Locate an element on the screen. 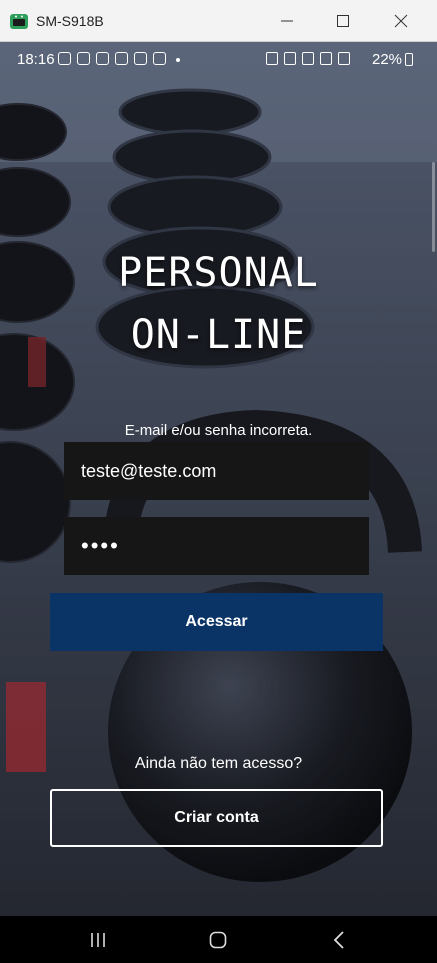 Image resolution: width=437 pixels, height=963 pixels. close-icon is located at coordinates (401, 21).